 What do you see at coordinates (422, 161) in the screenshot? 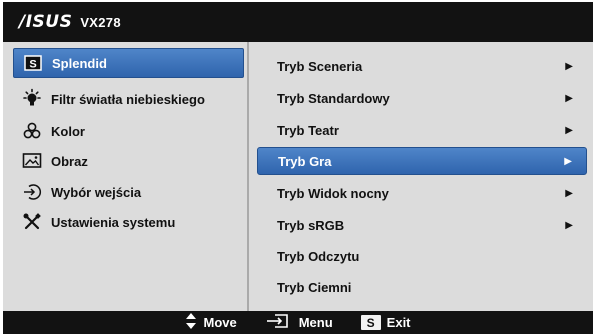
I see `submenu-item-game: Tryb Gra ▶` at bounding box center [422, 161].